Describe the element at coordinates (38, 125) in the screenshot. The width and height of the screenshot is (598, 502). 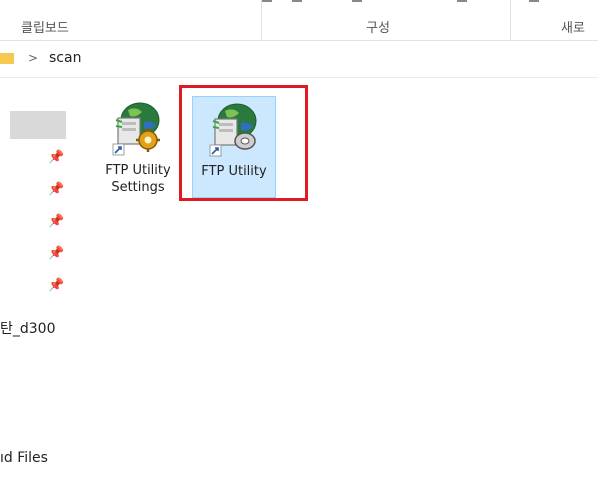
I see `nav-item-selected` at that location.